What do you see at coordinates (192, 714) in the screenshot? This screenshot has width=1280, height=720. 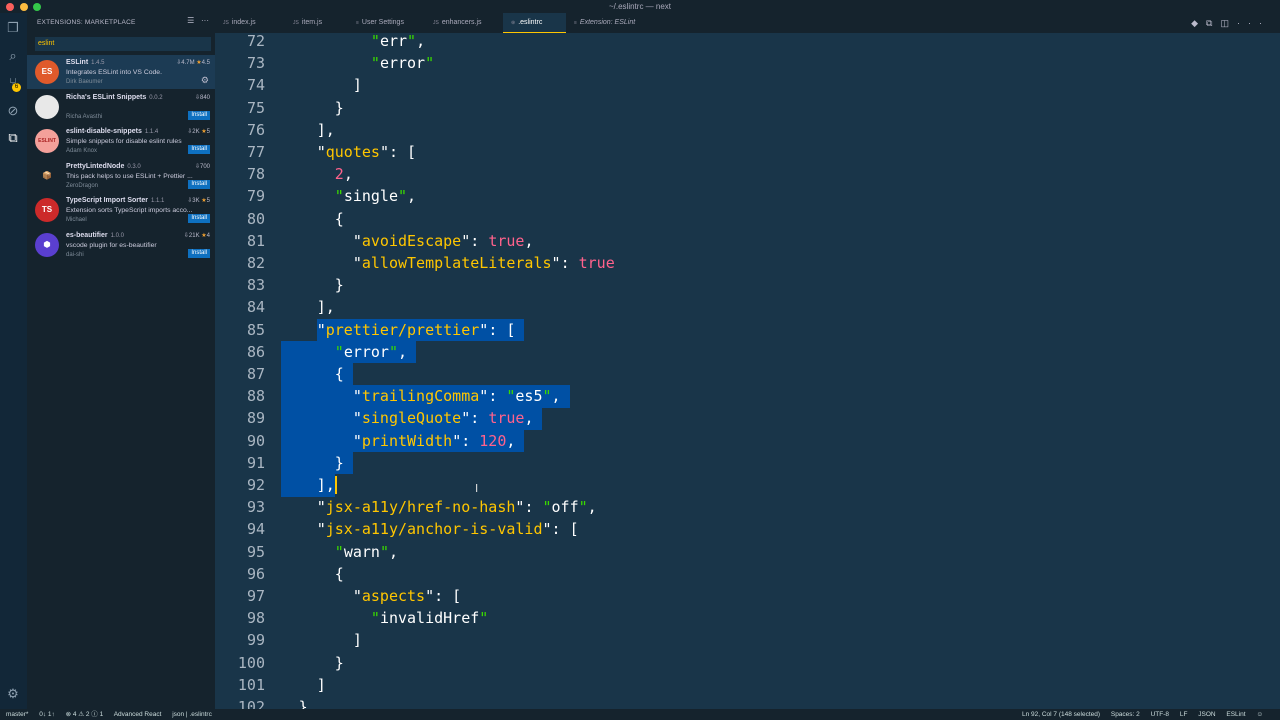 I see `language-file: json | .eslintrc` at bounding box center [192, 714].